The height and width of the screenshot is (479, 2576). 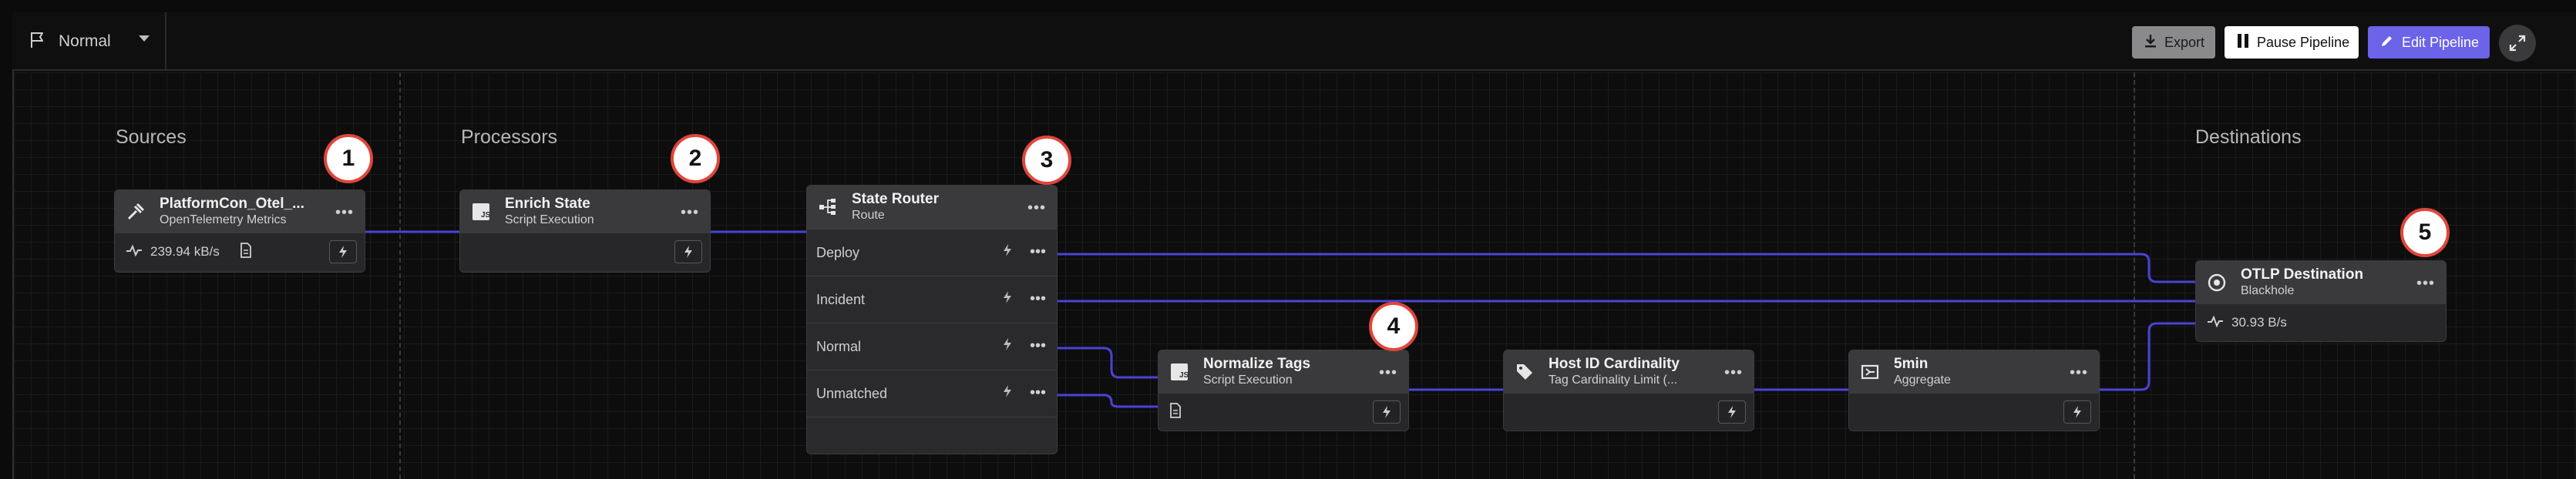 I want to click on normalize-tags-header: JS Normalize Tags Script Execution •••, so click(x=1283, y=372).